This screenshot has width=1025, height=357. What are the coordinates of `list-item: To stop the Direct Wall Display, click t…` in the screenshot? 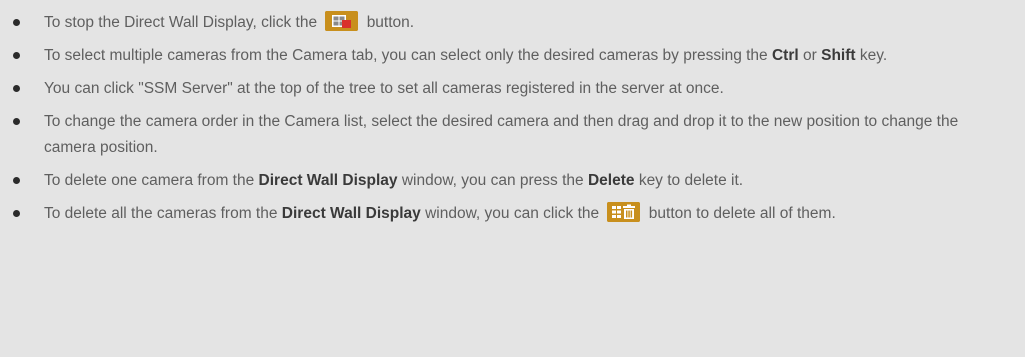 It's located at (512, 23).